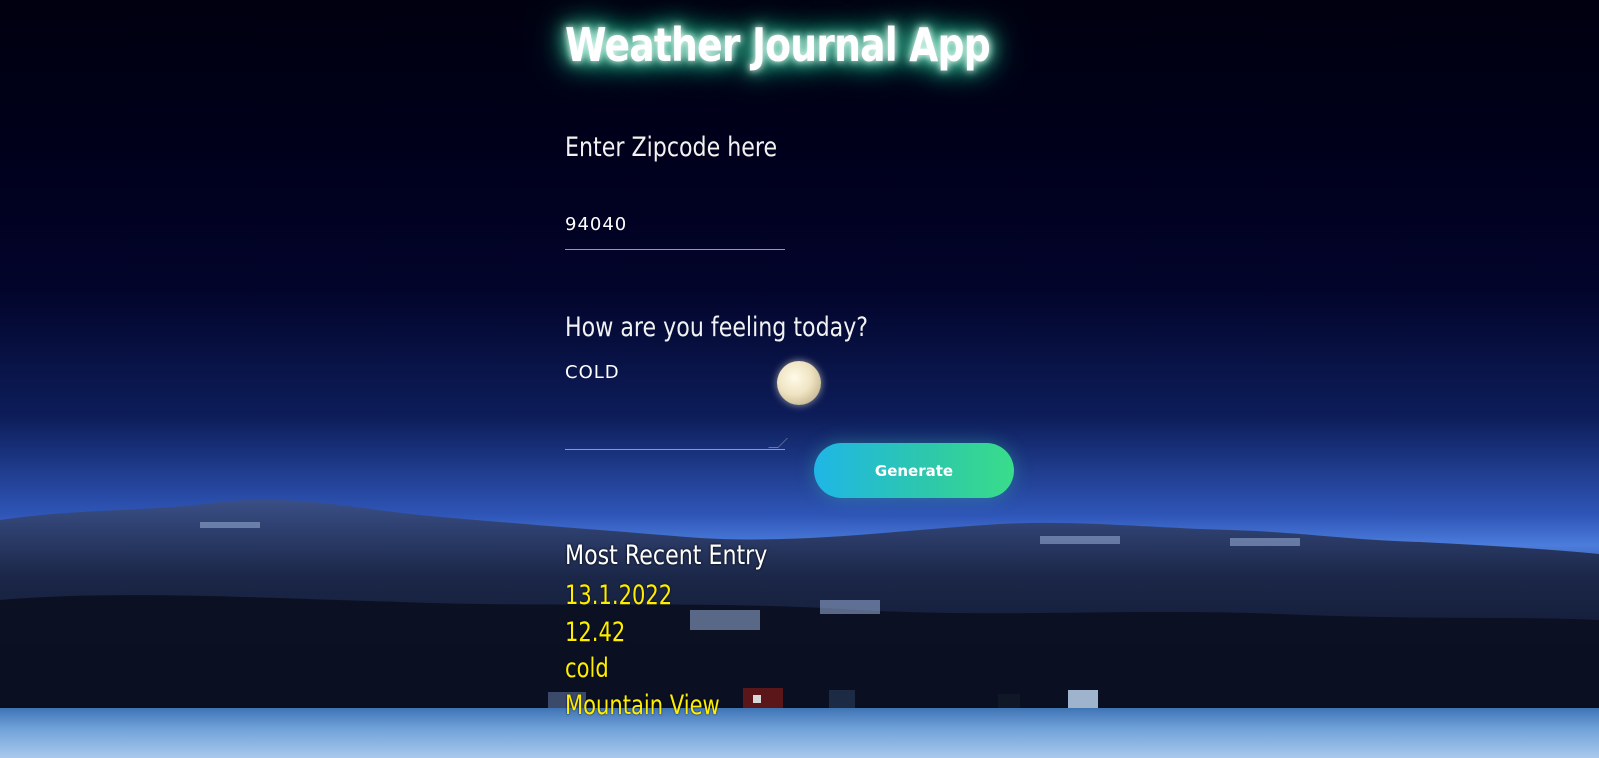  I want to click on entry-content: cold, so click(587, 668).